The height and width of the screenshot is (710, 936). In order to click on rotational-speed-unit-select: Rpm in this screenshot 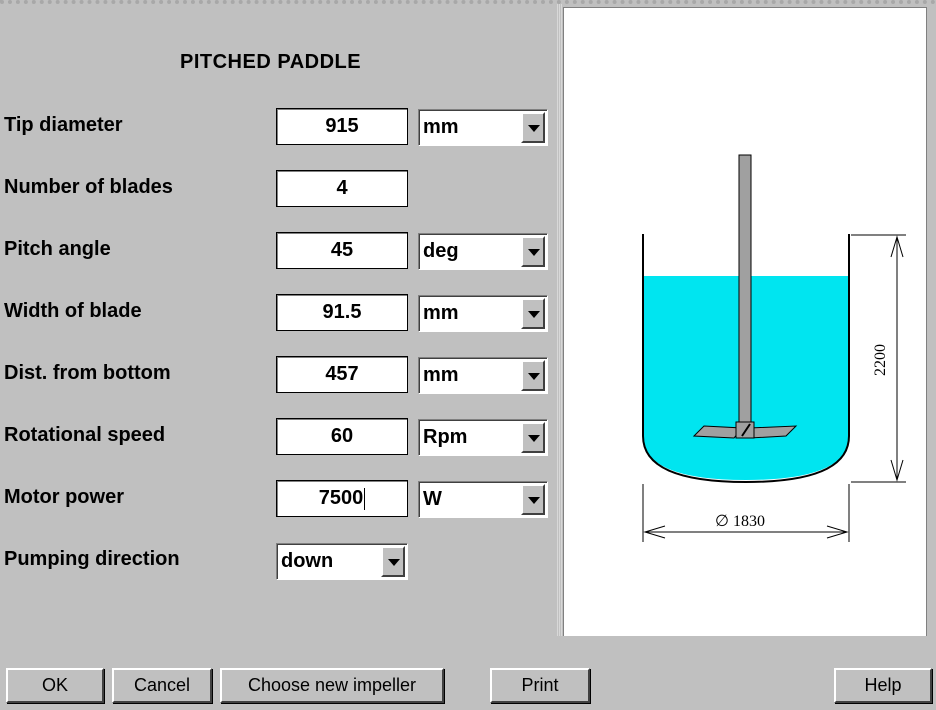, I will do `click(483, 437)`.